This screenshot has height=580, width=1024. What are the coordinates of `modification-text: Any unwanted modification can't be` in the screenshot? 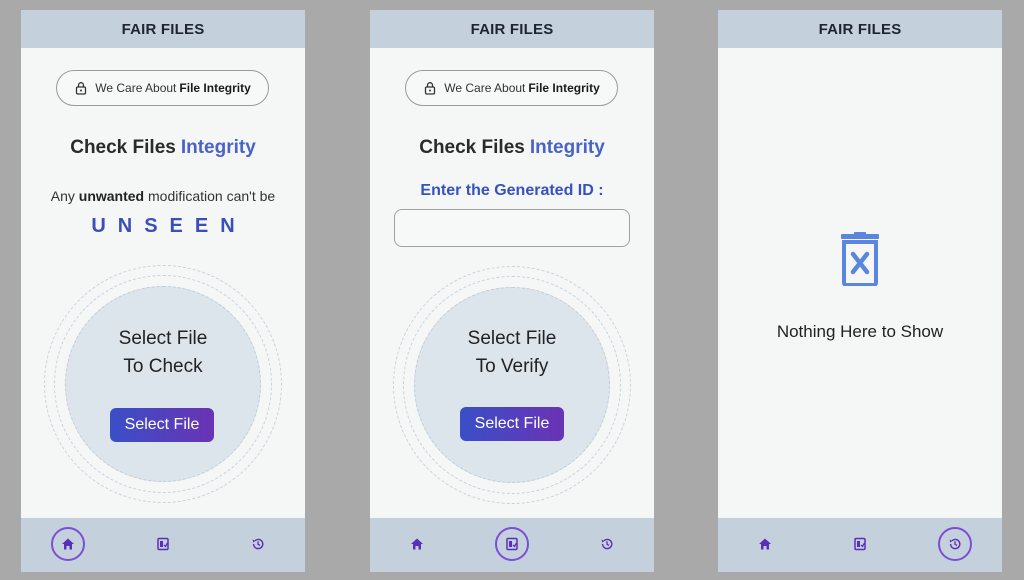 It's located at (163, 196).